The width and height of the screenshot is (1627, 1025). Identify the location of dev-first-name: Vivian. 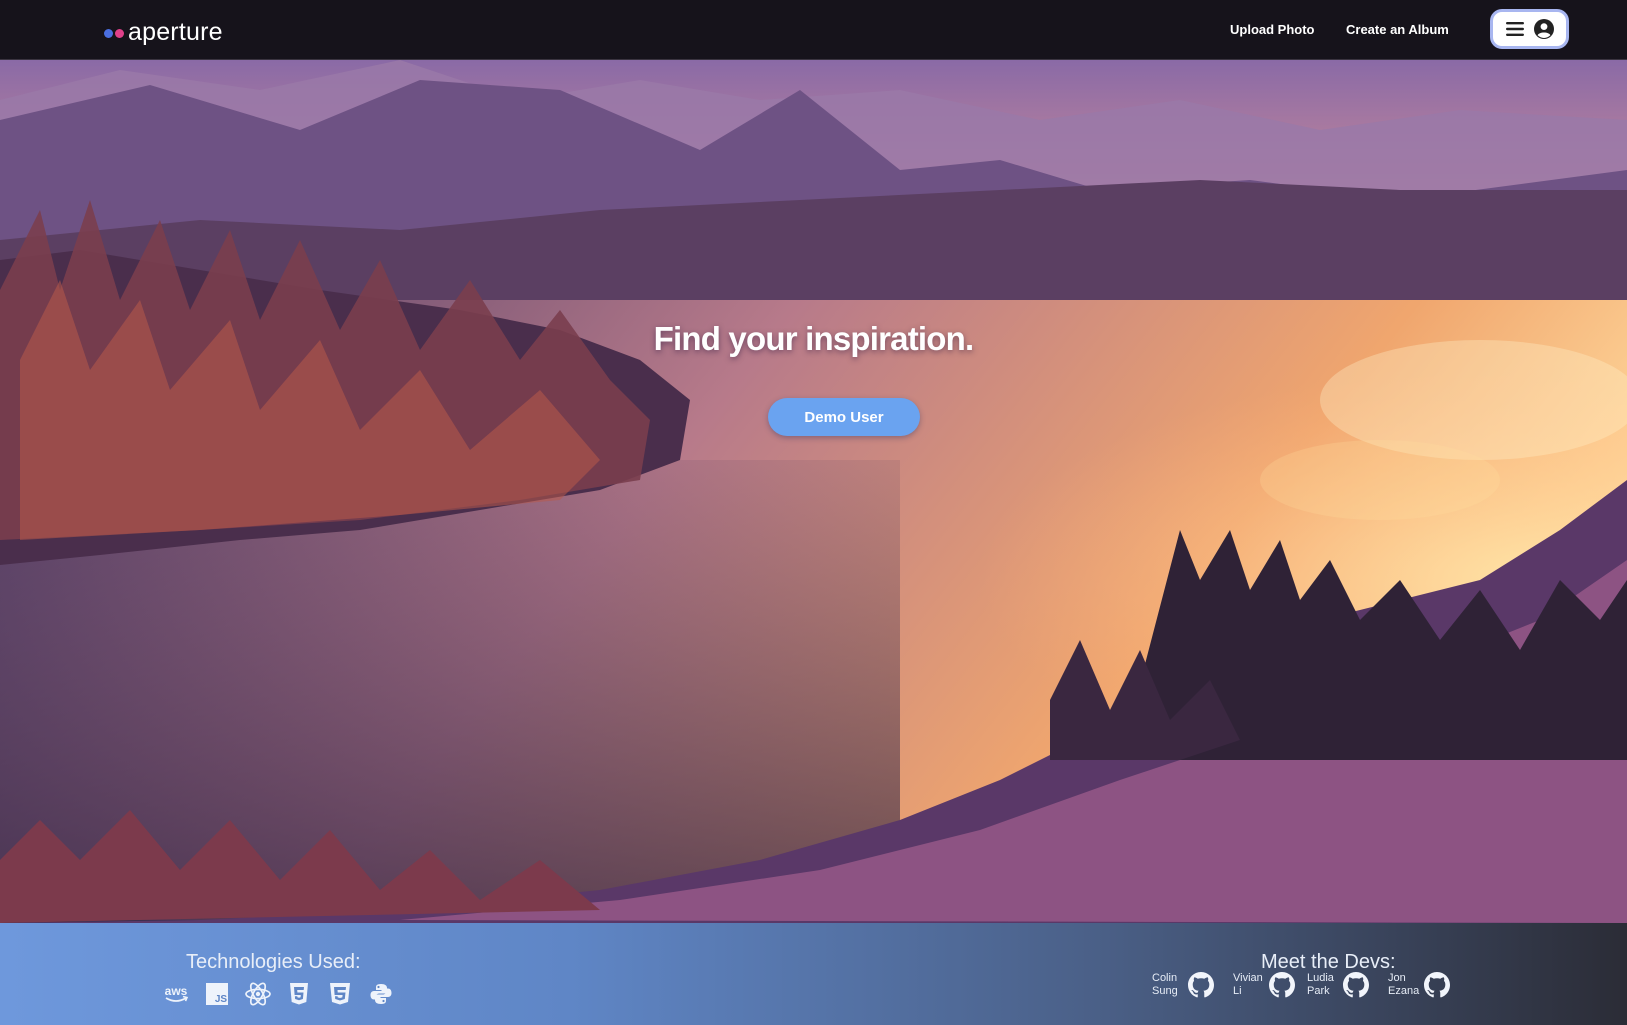
(1248, 978).